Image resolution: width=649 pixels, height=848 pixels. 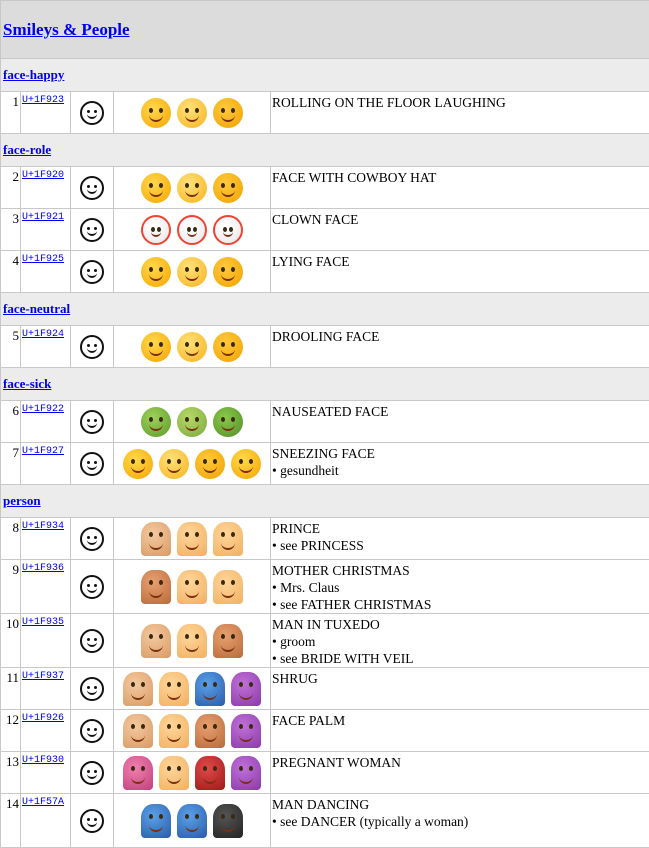 I want to click on subgroup-link: person, so click(x=22, y=500).